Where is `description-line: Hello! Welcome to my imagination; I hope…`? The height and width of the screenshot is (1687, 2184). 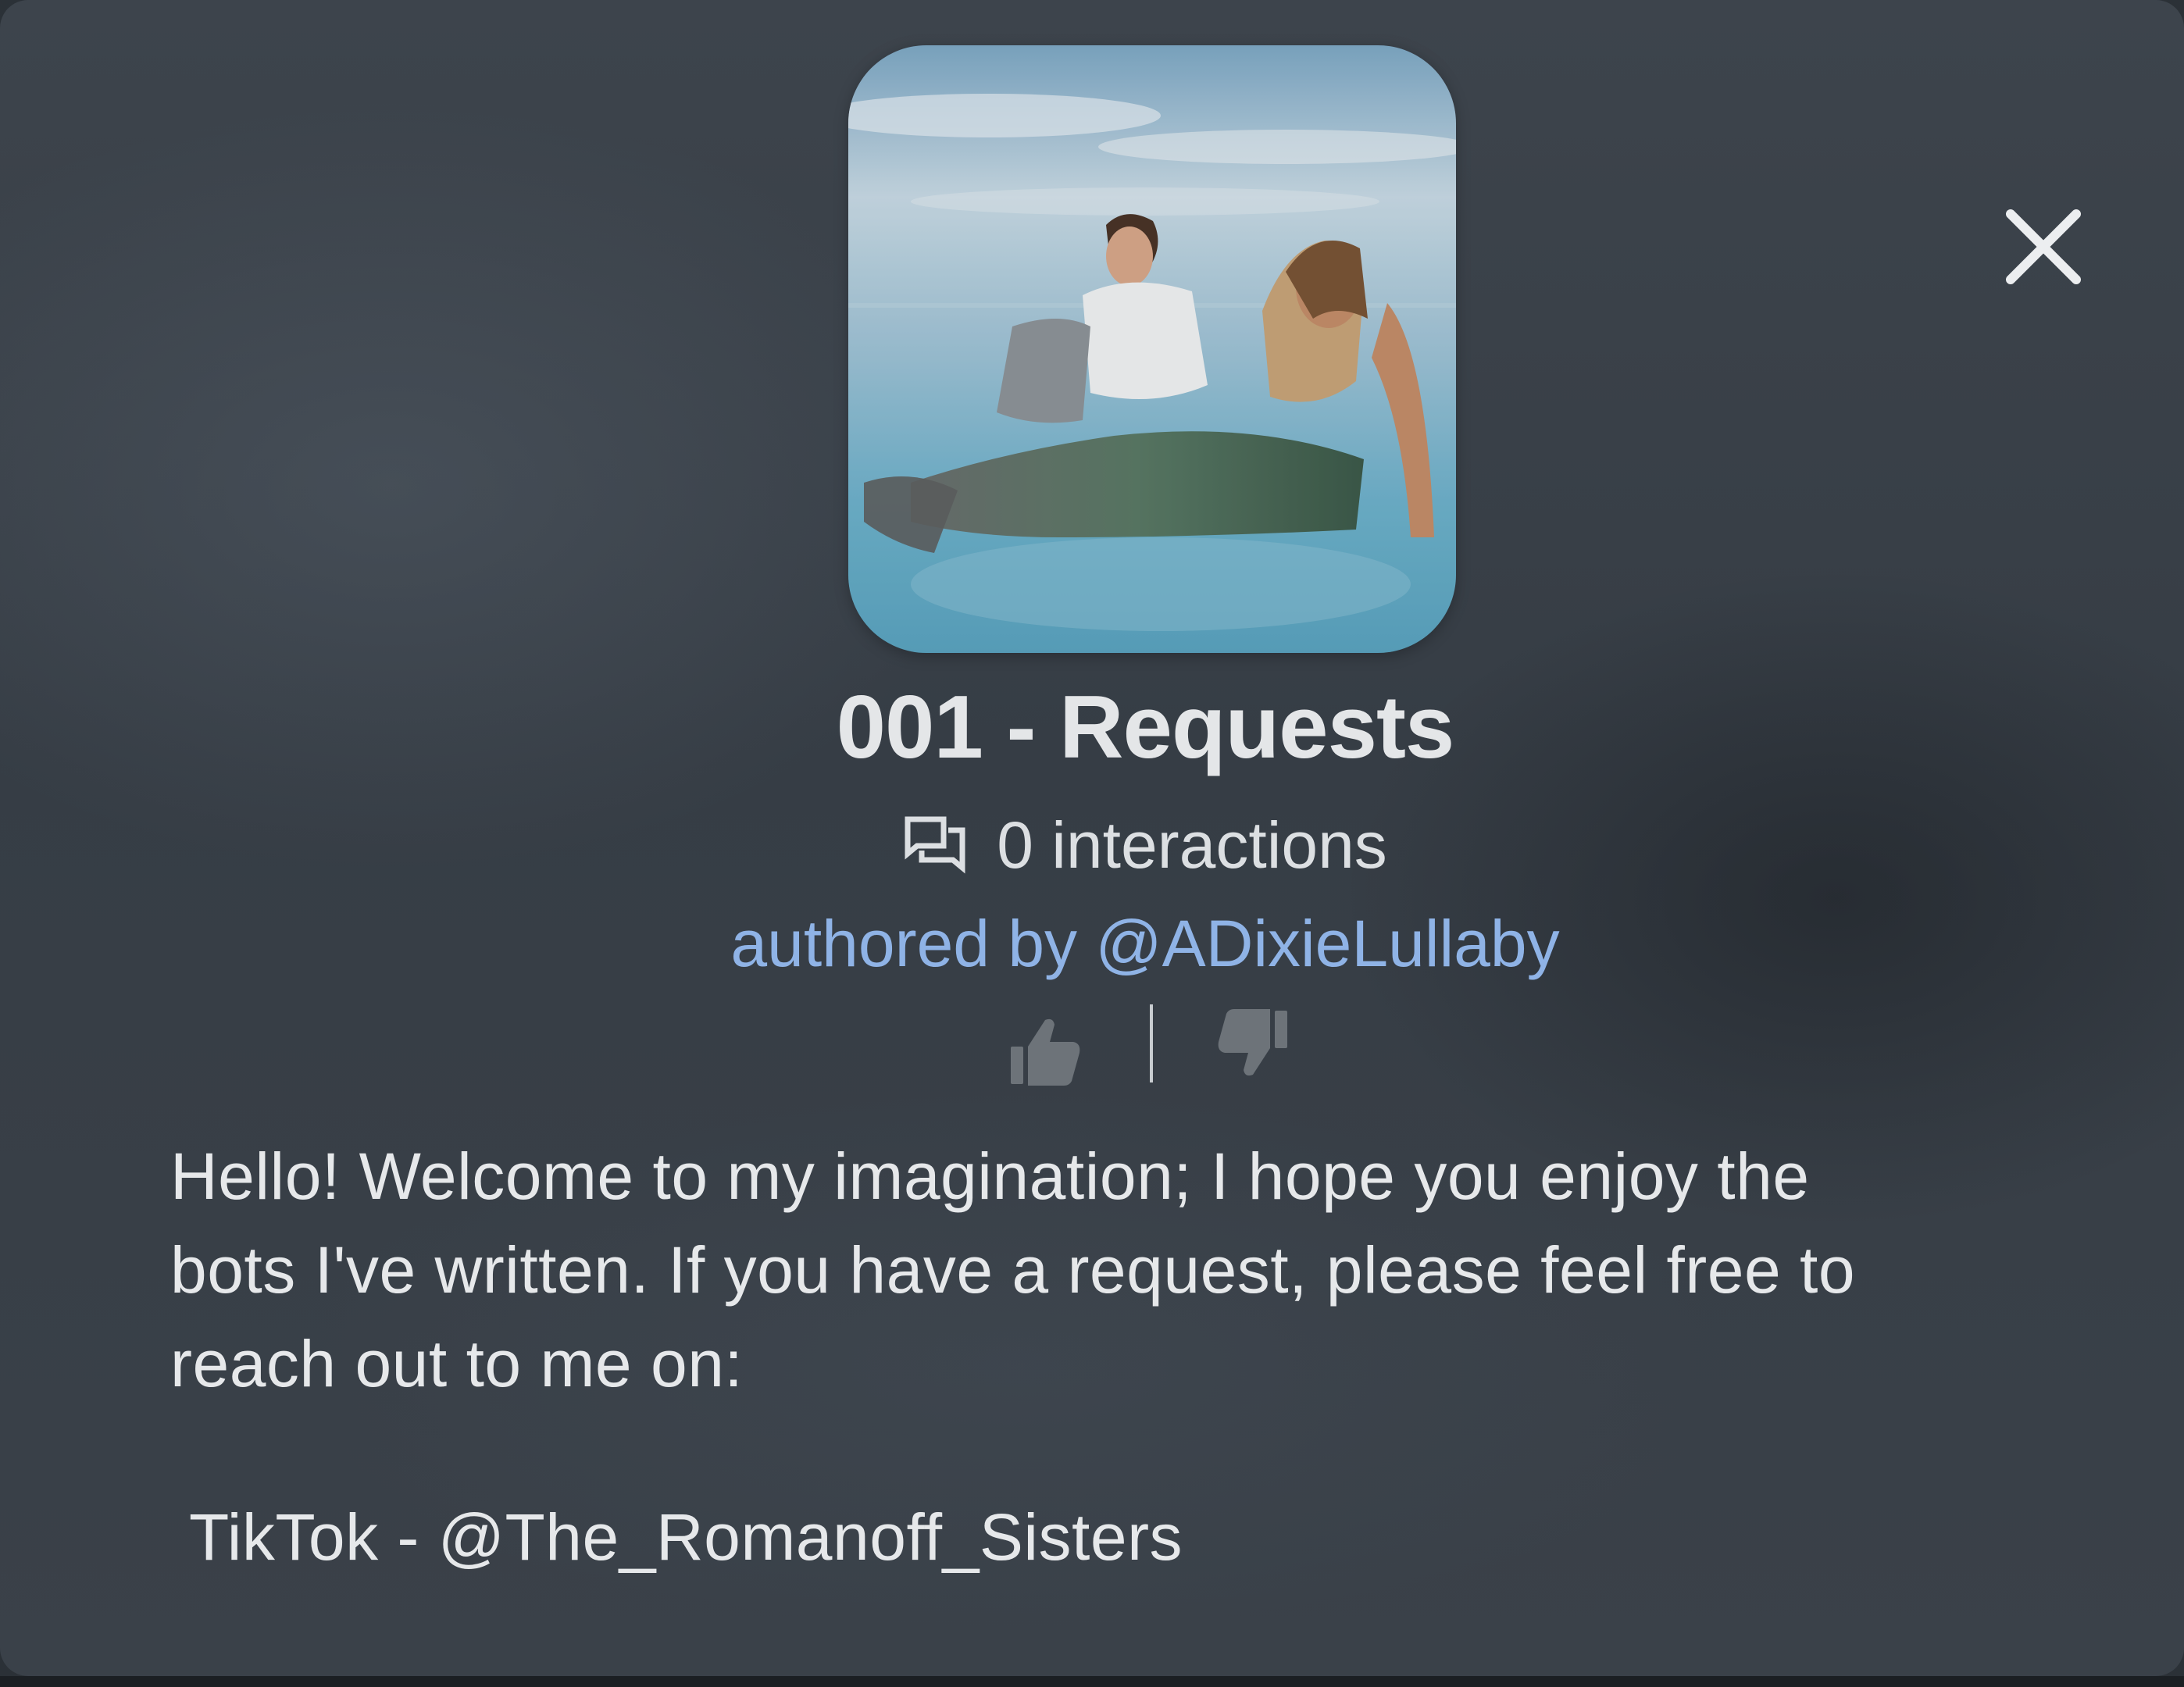
description-line: Hello! Welcome to my imagination; I hope… is located at coordinates (990, 1176).